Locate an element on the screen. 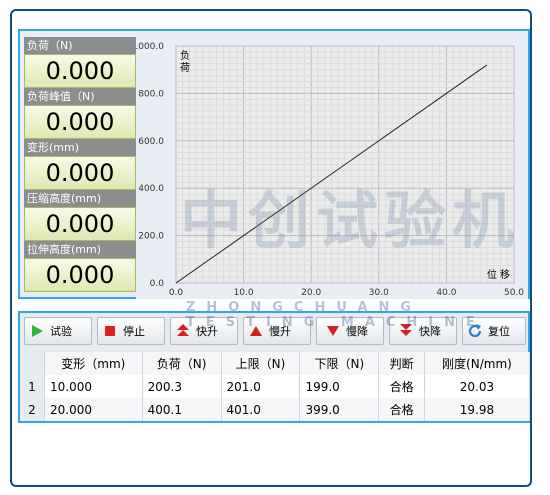 This screenshot has width=550, height=495. row-index: 1 is located at coordinates (32, 386).